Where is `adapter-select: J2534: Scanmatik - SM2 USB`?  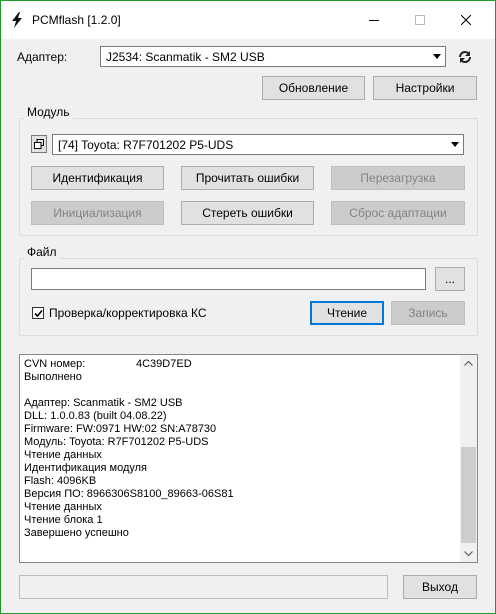 adapter-select: J2534: Scanmatik - SM2 USB is located at coordinates (273, 56).